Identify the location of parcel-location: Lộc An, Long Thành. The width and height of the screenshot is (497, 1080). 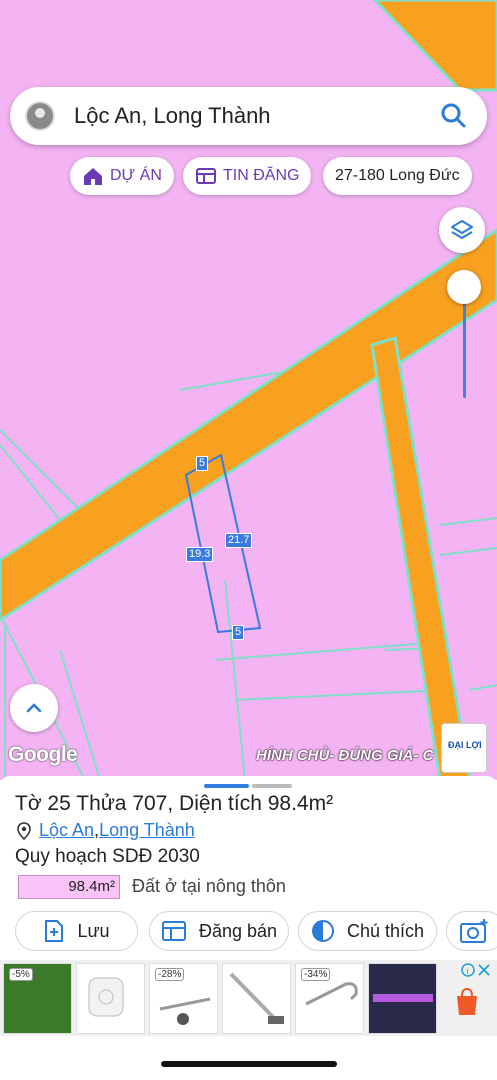
(106, 830).